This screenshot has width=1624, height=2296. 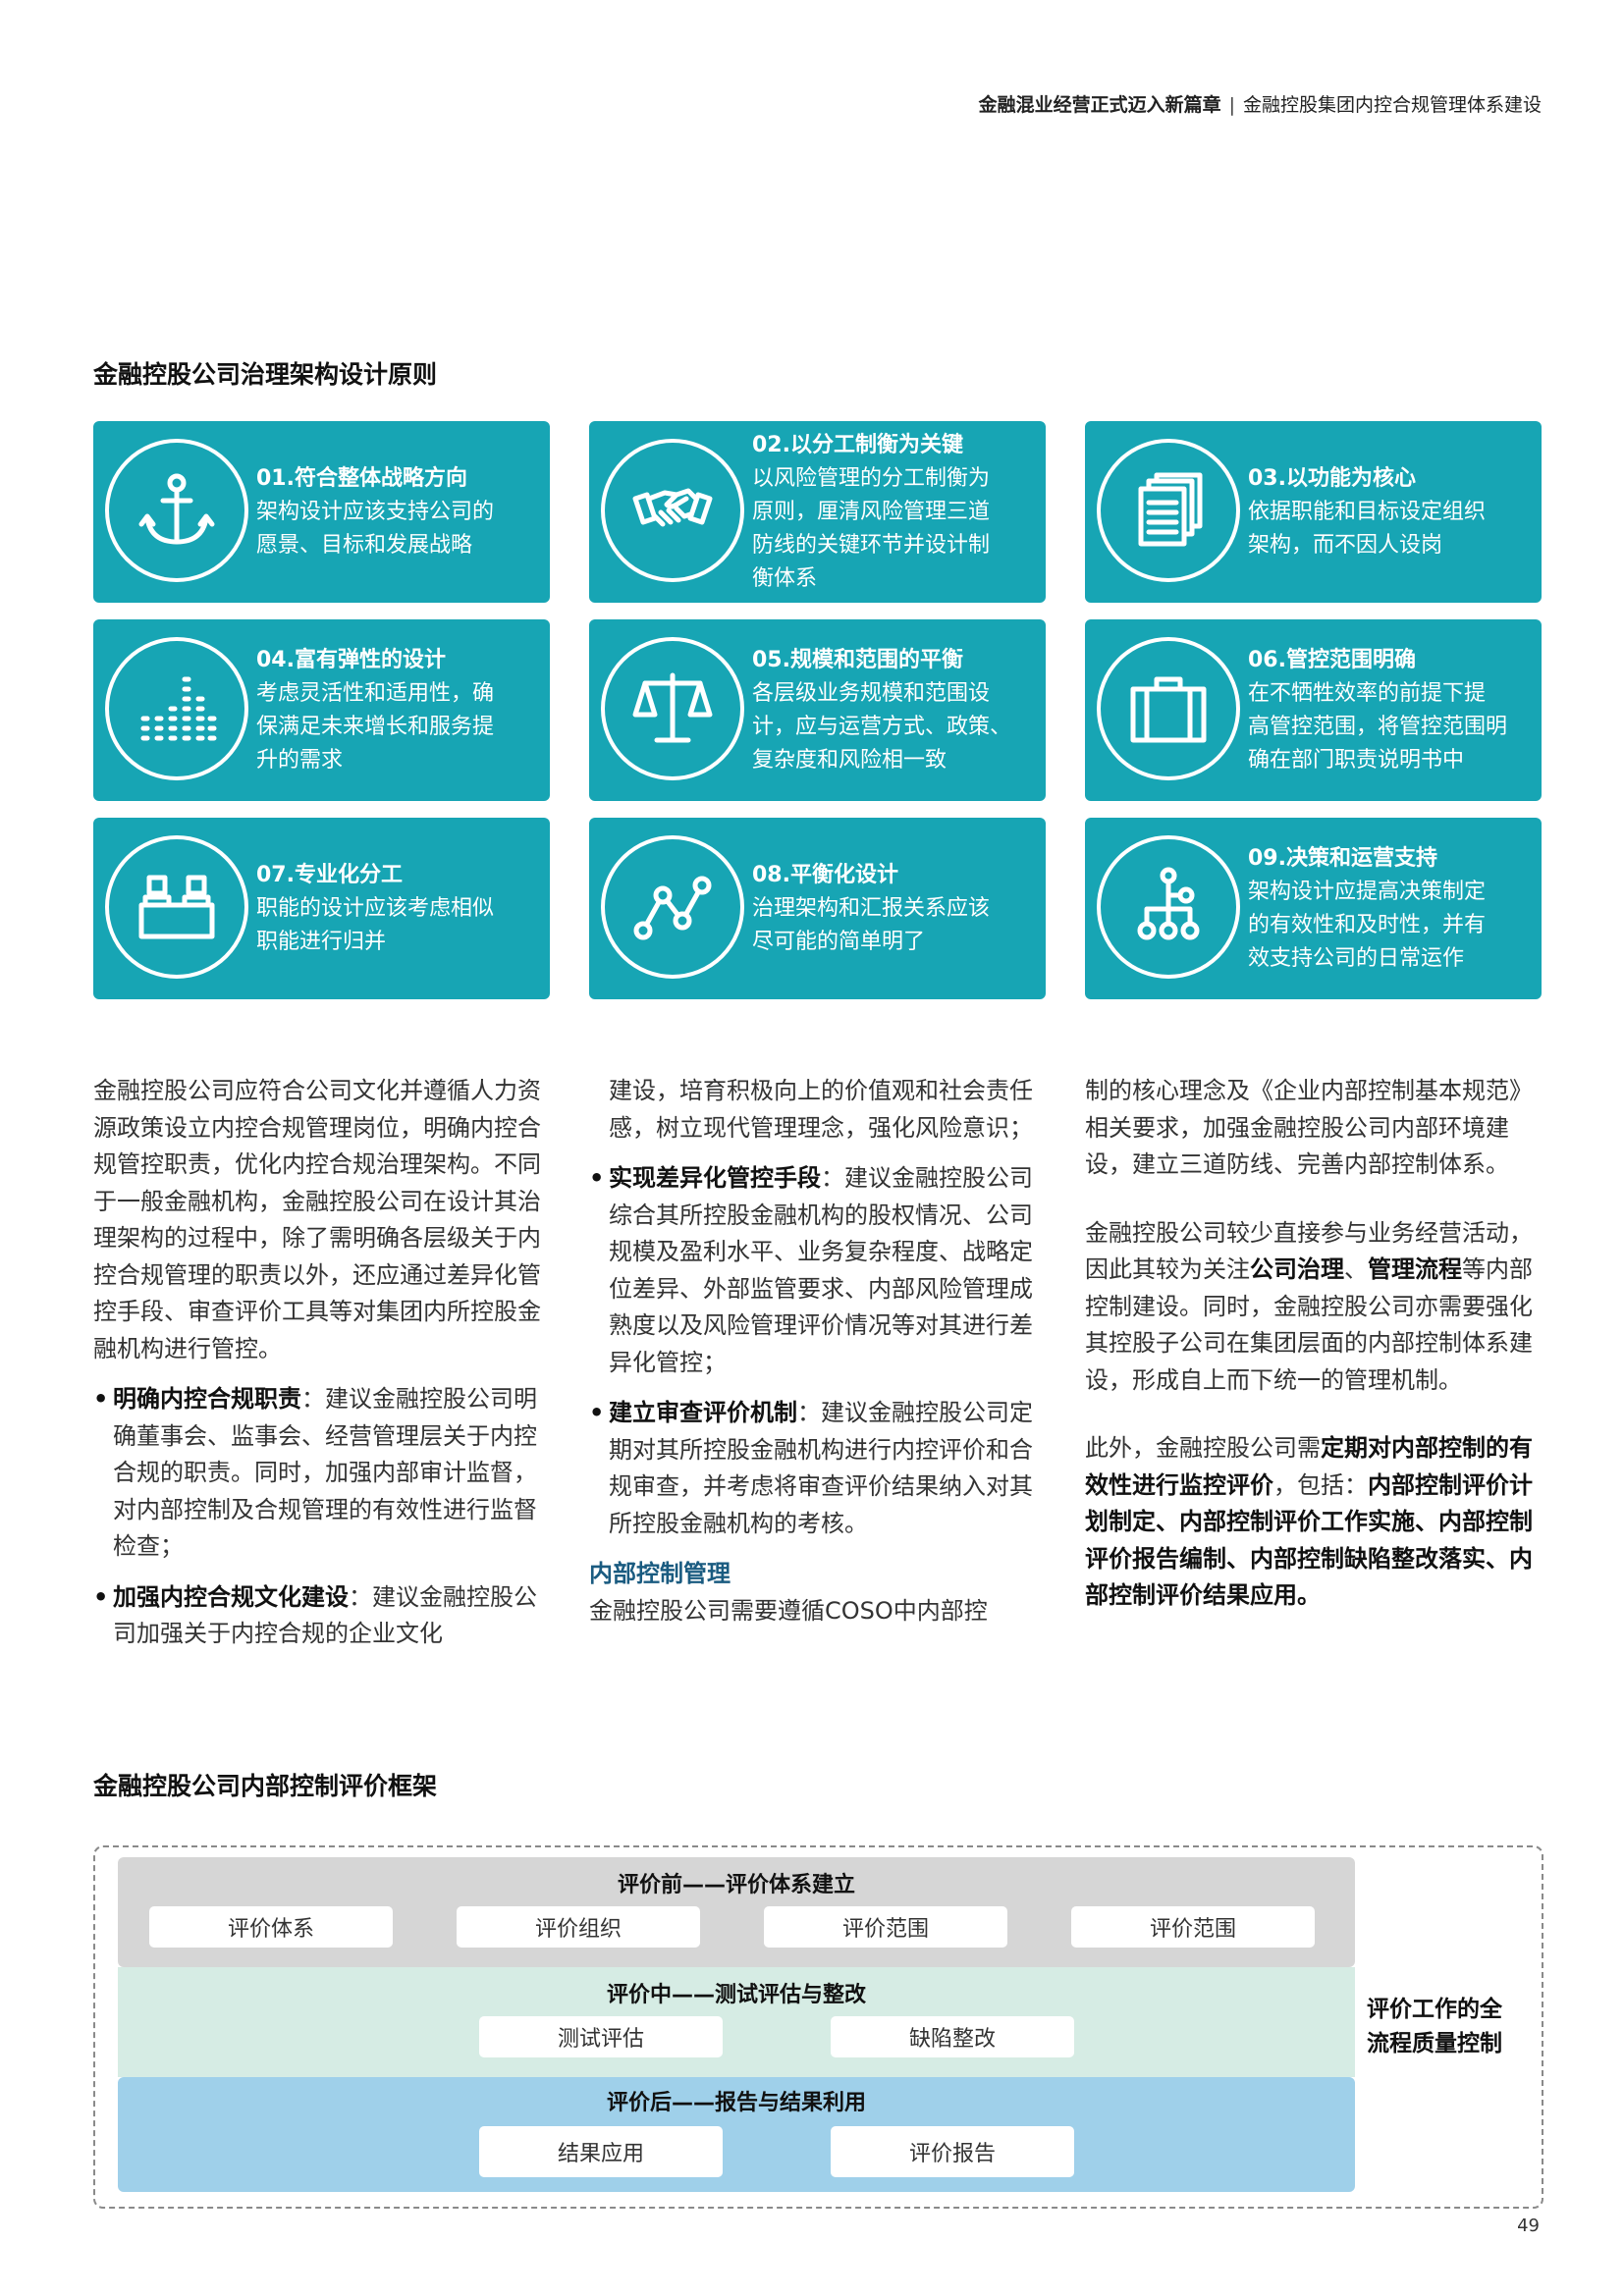 What do you see at coordinates (821, 1109) in the screenshot?
I see `paragraph-continued: 建设，培育积极向上的价值观和社会责任感，树立现代管理理念，强化风险意识；` at bounding box center [821, 1109].